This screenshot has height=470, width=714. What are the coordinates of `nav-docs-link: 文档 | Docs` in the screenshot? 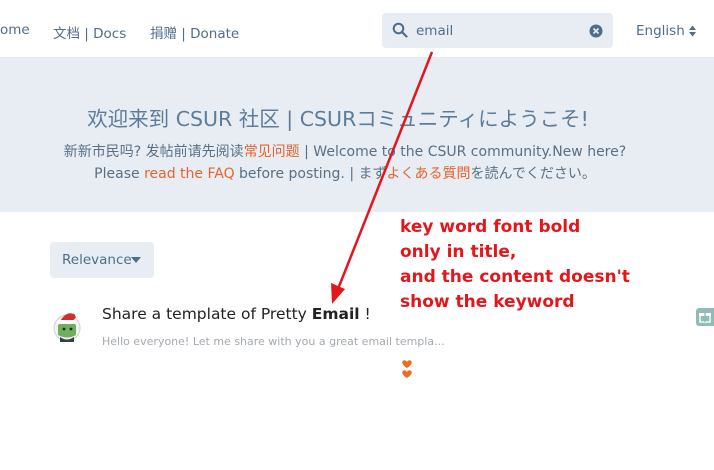 It's located at (89, 32).